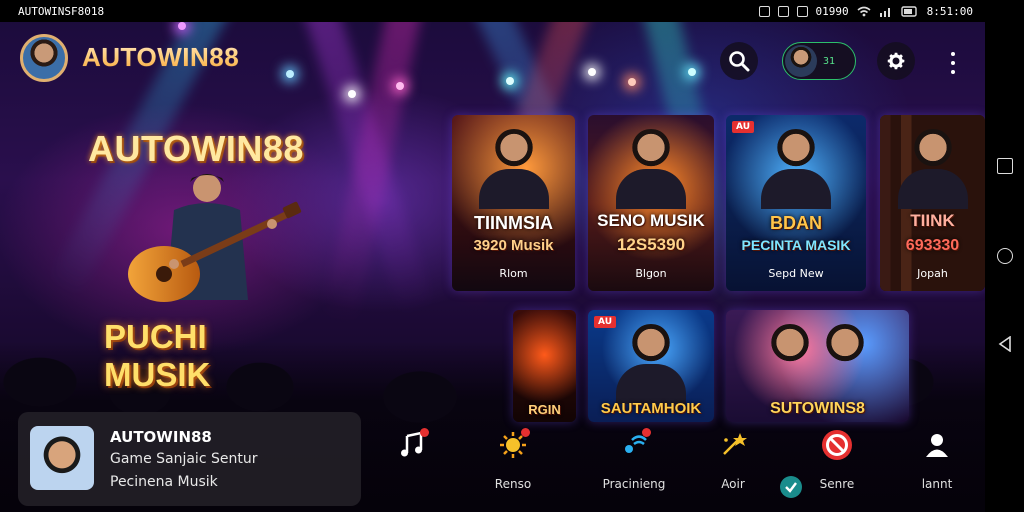 The width and height of the screenshot is (1024, 512). I want to click on system-navigation-bar, so click(1004, 256).